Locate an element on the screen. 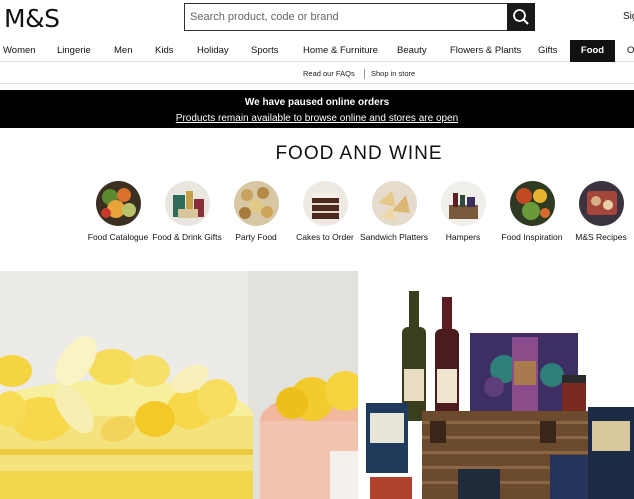 The height and width of the screenshot is (499, 634). nav-item-lingerie: Lingerie is located at coordinates (74, 51).